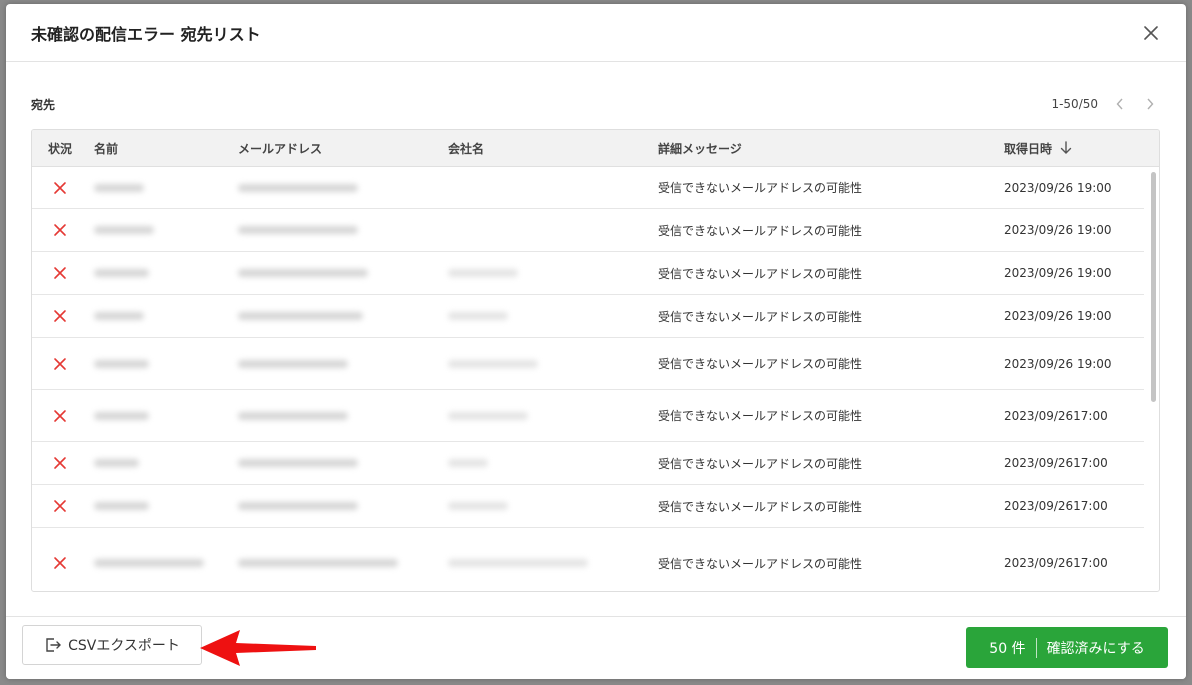 This screenshot has width=1192, height=685. Describe the element at coordinates (60, 148) in the screenshot. I see `header-status: 状況` at that location.